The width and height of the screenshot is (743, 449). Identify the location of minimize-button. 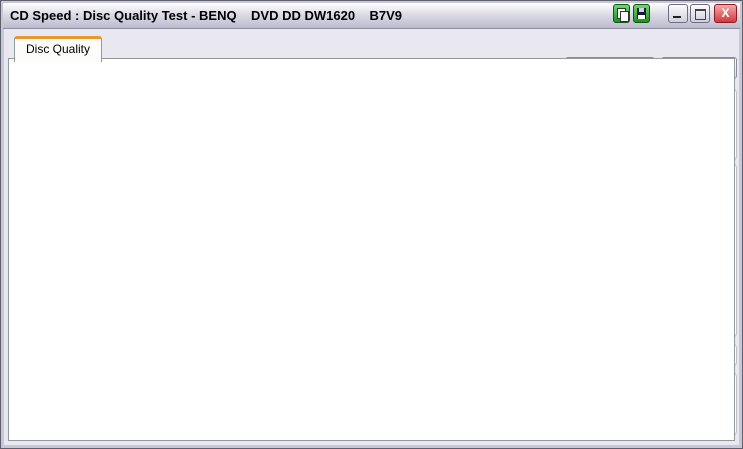
(678, 13).